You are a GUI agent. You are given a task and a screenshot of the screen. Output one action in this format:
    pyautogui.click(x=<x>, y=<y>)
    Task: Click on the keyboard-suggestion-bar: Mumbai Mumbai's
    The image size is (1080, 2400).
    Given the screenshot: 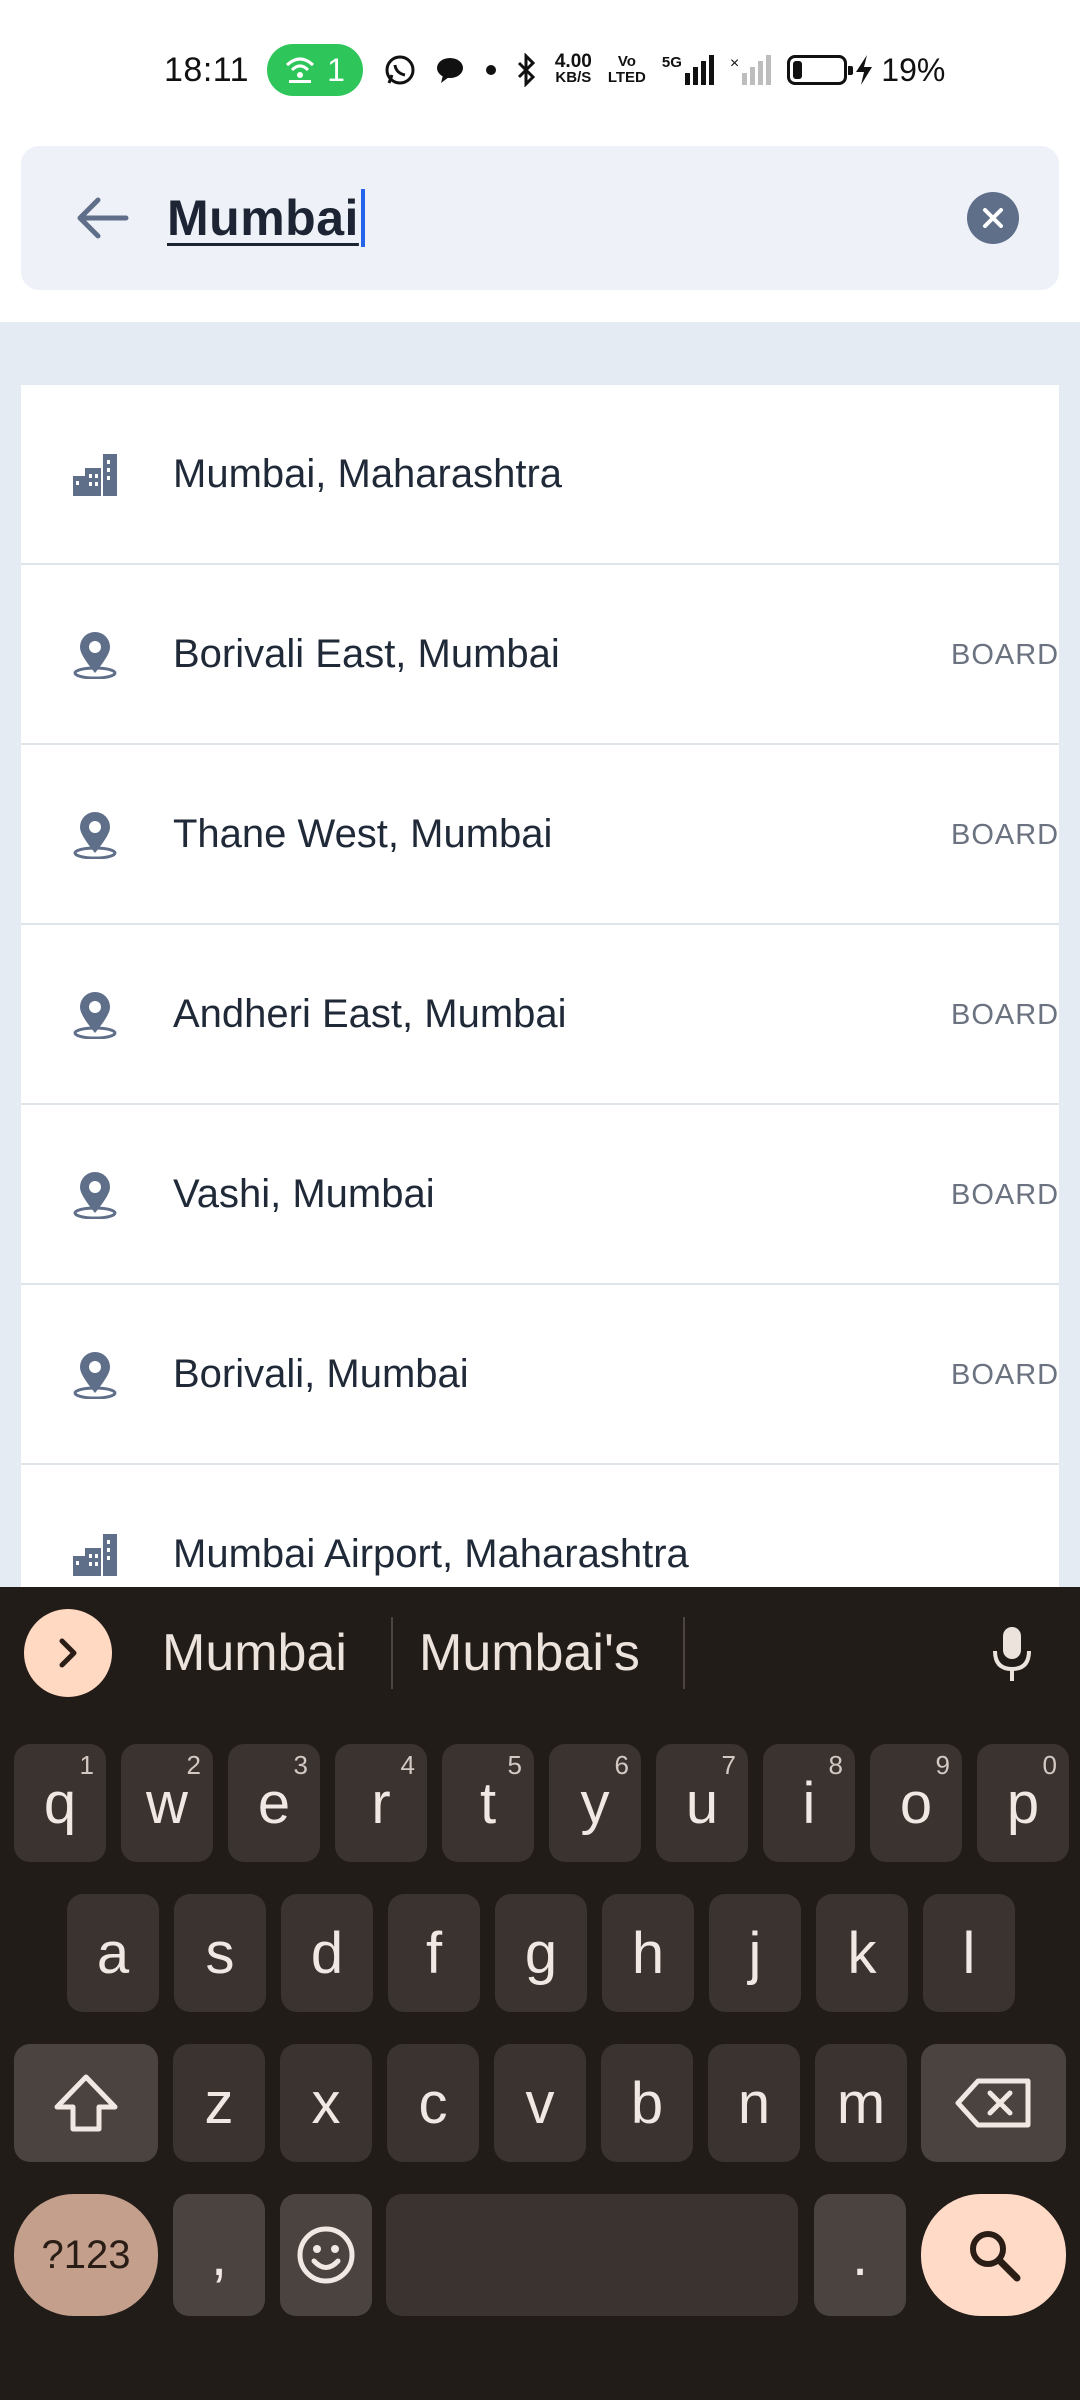 What is the action you would take?
    pyautogui.click(x=540, y=1652)
    